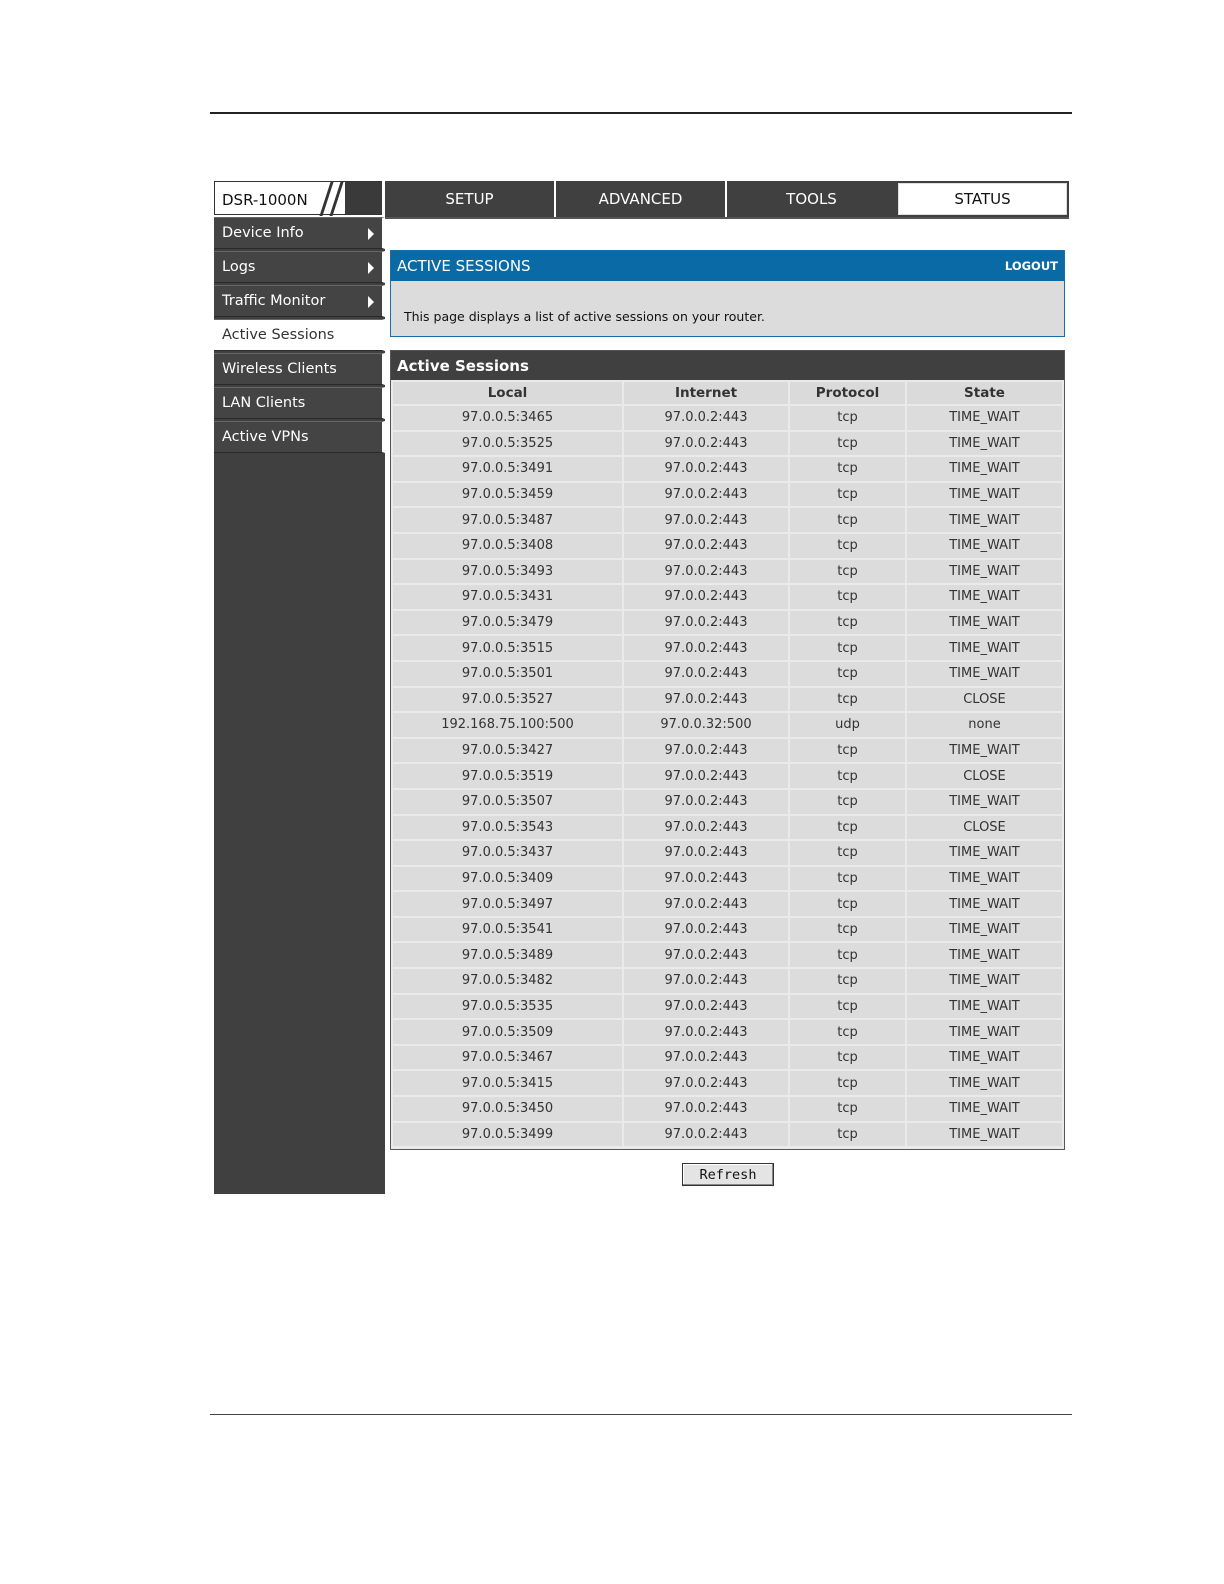 This screenshot has width=1224, height=1584. Describe the element at coordinates (507, 571) in the screenshot. I see `cell-local: 97.0.0.5:3493` at that location.